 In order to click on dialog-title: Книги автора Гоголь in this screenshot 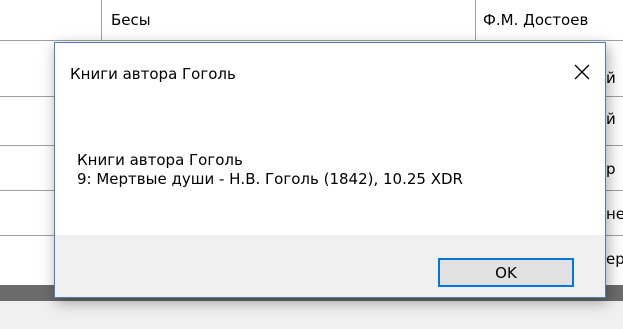, I will do `click(153, 74)`.